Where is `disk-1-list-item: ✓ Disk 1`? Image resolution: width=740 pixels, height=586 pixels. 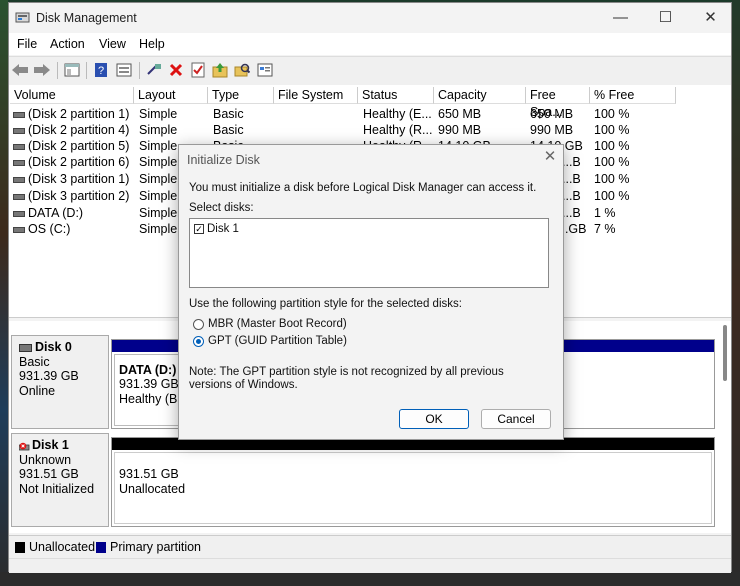
disk-1-list-item: ✓ Disk 1 is located at coordinates (219, 229).